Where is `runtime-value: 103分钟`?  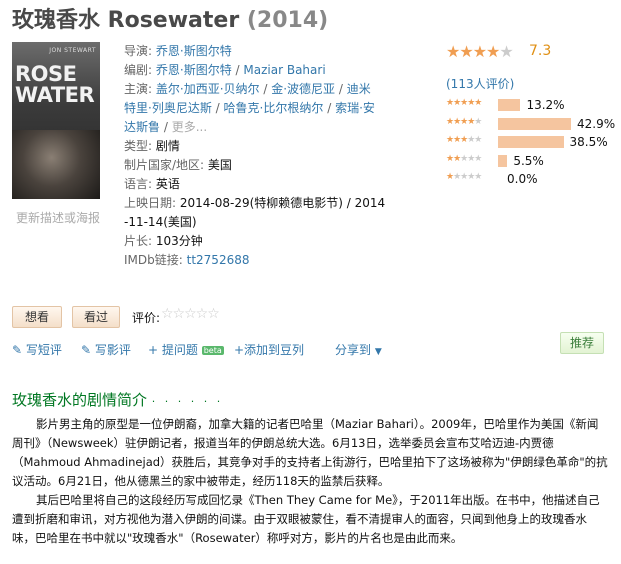
runtime-value: 103分钟 is located at coordinates (179, 241).